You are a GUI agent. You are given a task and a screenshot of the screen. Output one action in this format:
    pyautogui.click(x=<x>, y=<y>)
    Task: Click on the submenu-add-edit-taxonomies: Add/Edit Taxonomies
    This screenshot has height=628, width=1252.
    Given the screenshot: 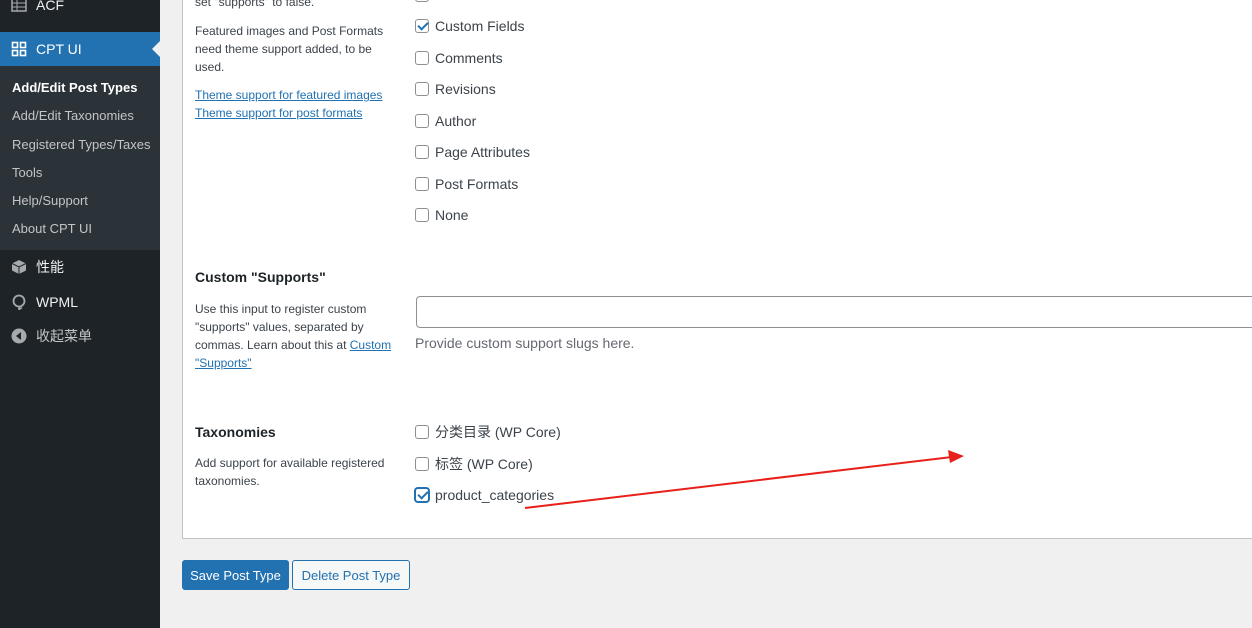 What is the action you would take?
    pyautogui.click(x=73, y=115)
    